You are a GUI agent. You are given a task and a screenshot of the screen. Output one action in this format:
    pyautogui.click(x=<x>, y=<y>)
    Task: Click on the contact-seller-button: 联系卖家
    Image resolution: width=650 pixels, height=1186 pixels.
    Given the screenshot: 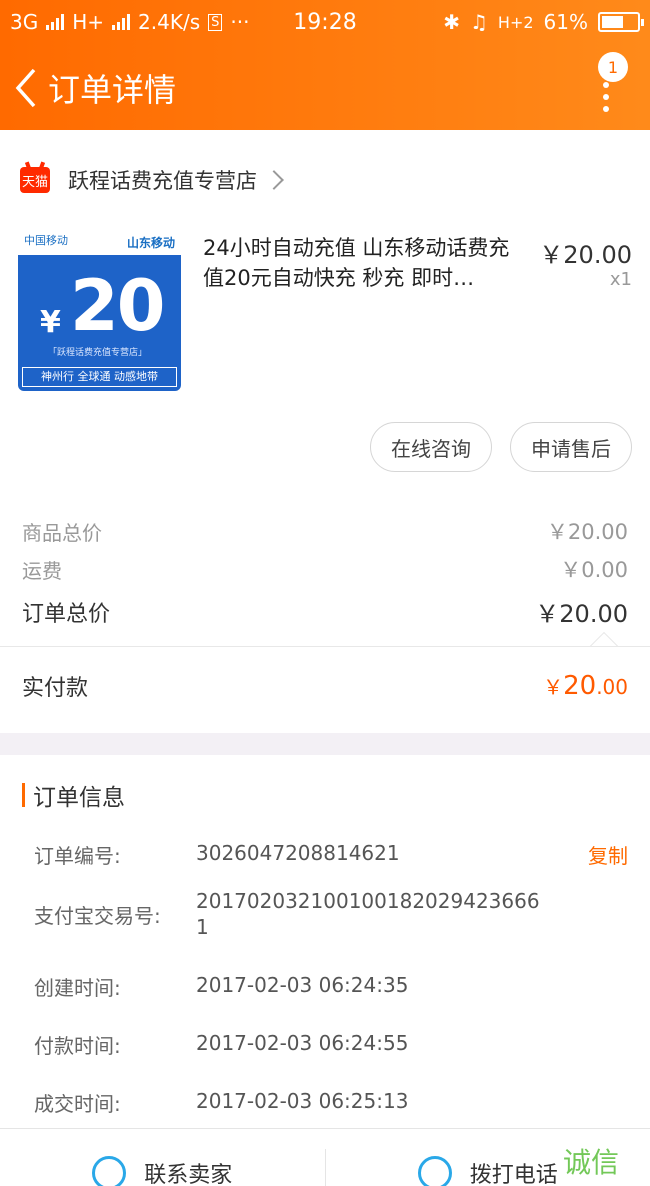 What is the action you would take?
    pyautogui.click(x=162, y=1157)
    